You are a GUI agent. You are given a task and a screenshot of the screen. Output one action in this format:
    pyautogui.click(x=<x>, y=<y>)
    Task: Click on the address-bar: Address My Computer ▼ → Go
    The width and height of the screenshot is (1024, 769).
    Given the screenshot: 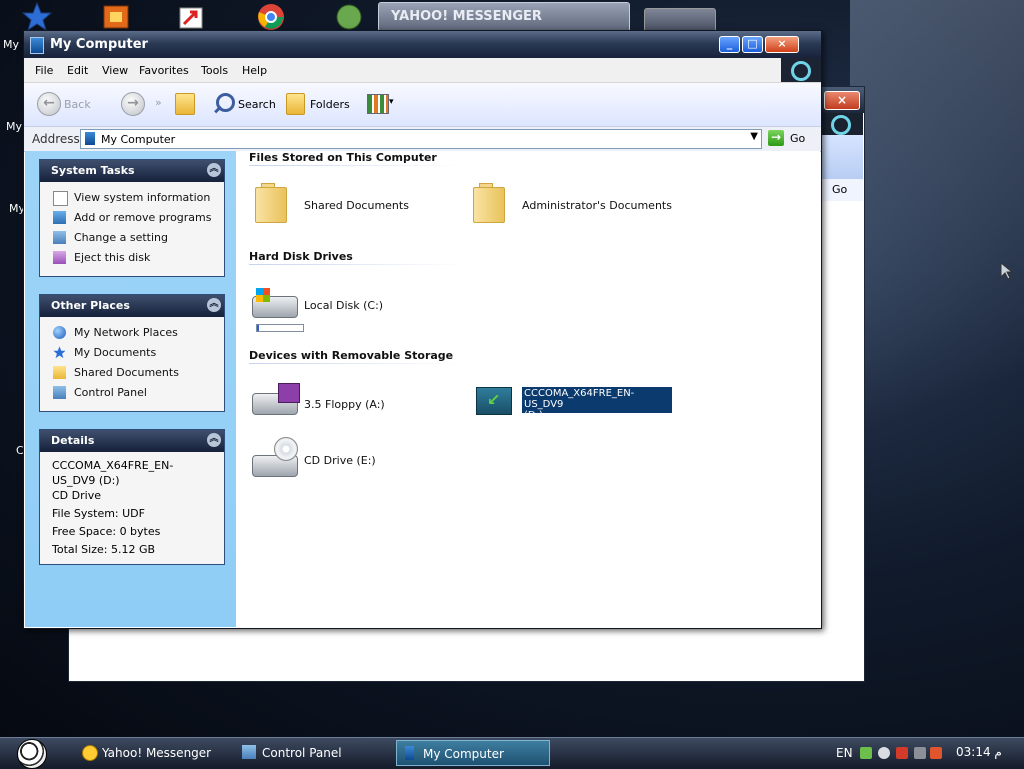 What is the action you would take?
    pyautogui.click(x=422, y=139)
    